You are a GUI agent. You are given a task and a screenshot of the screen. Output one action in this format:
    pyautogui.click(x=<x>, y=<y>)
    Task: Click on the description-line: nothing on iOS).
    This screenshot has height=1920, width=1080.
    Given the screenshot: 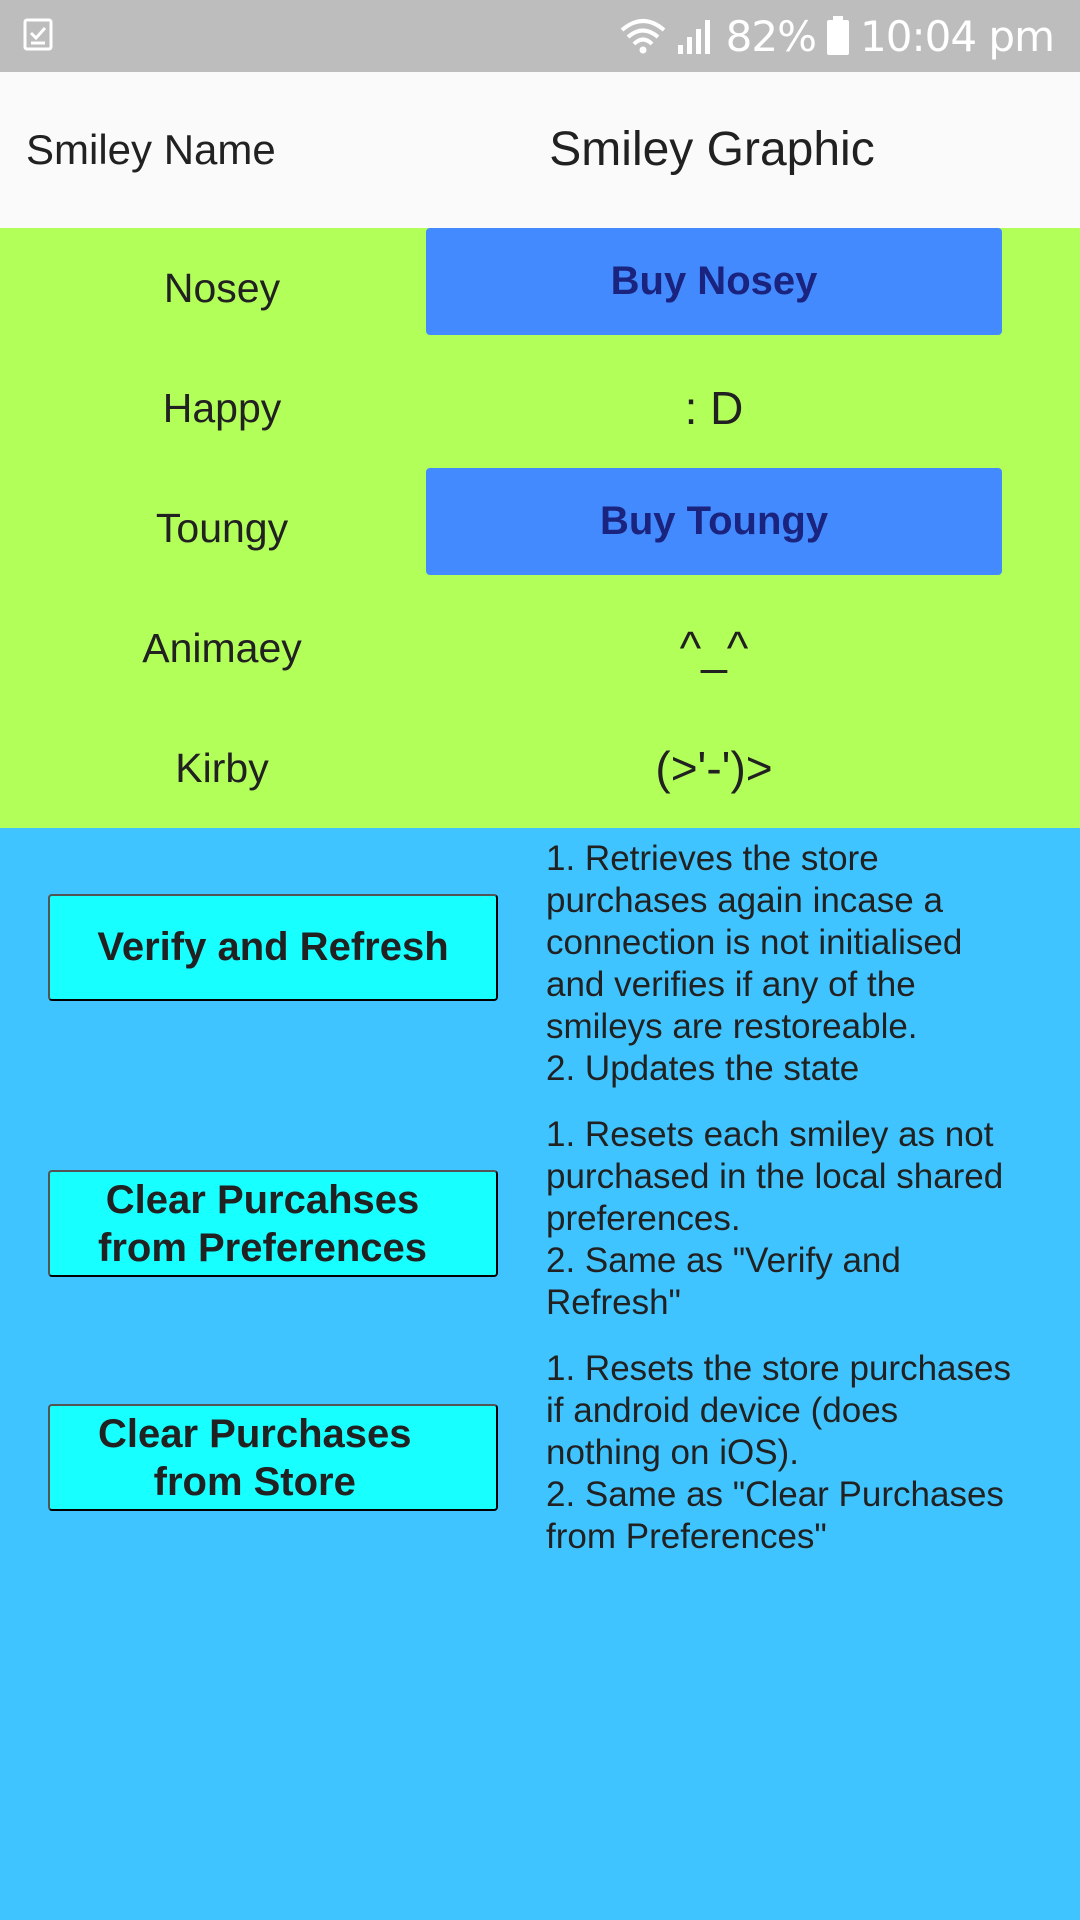 What is the action you would take?
    pyautogui.click(x=672, y=1452)
    